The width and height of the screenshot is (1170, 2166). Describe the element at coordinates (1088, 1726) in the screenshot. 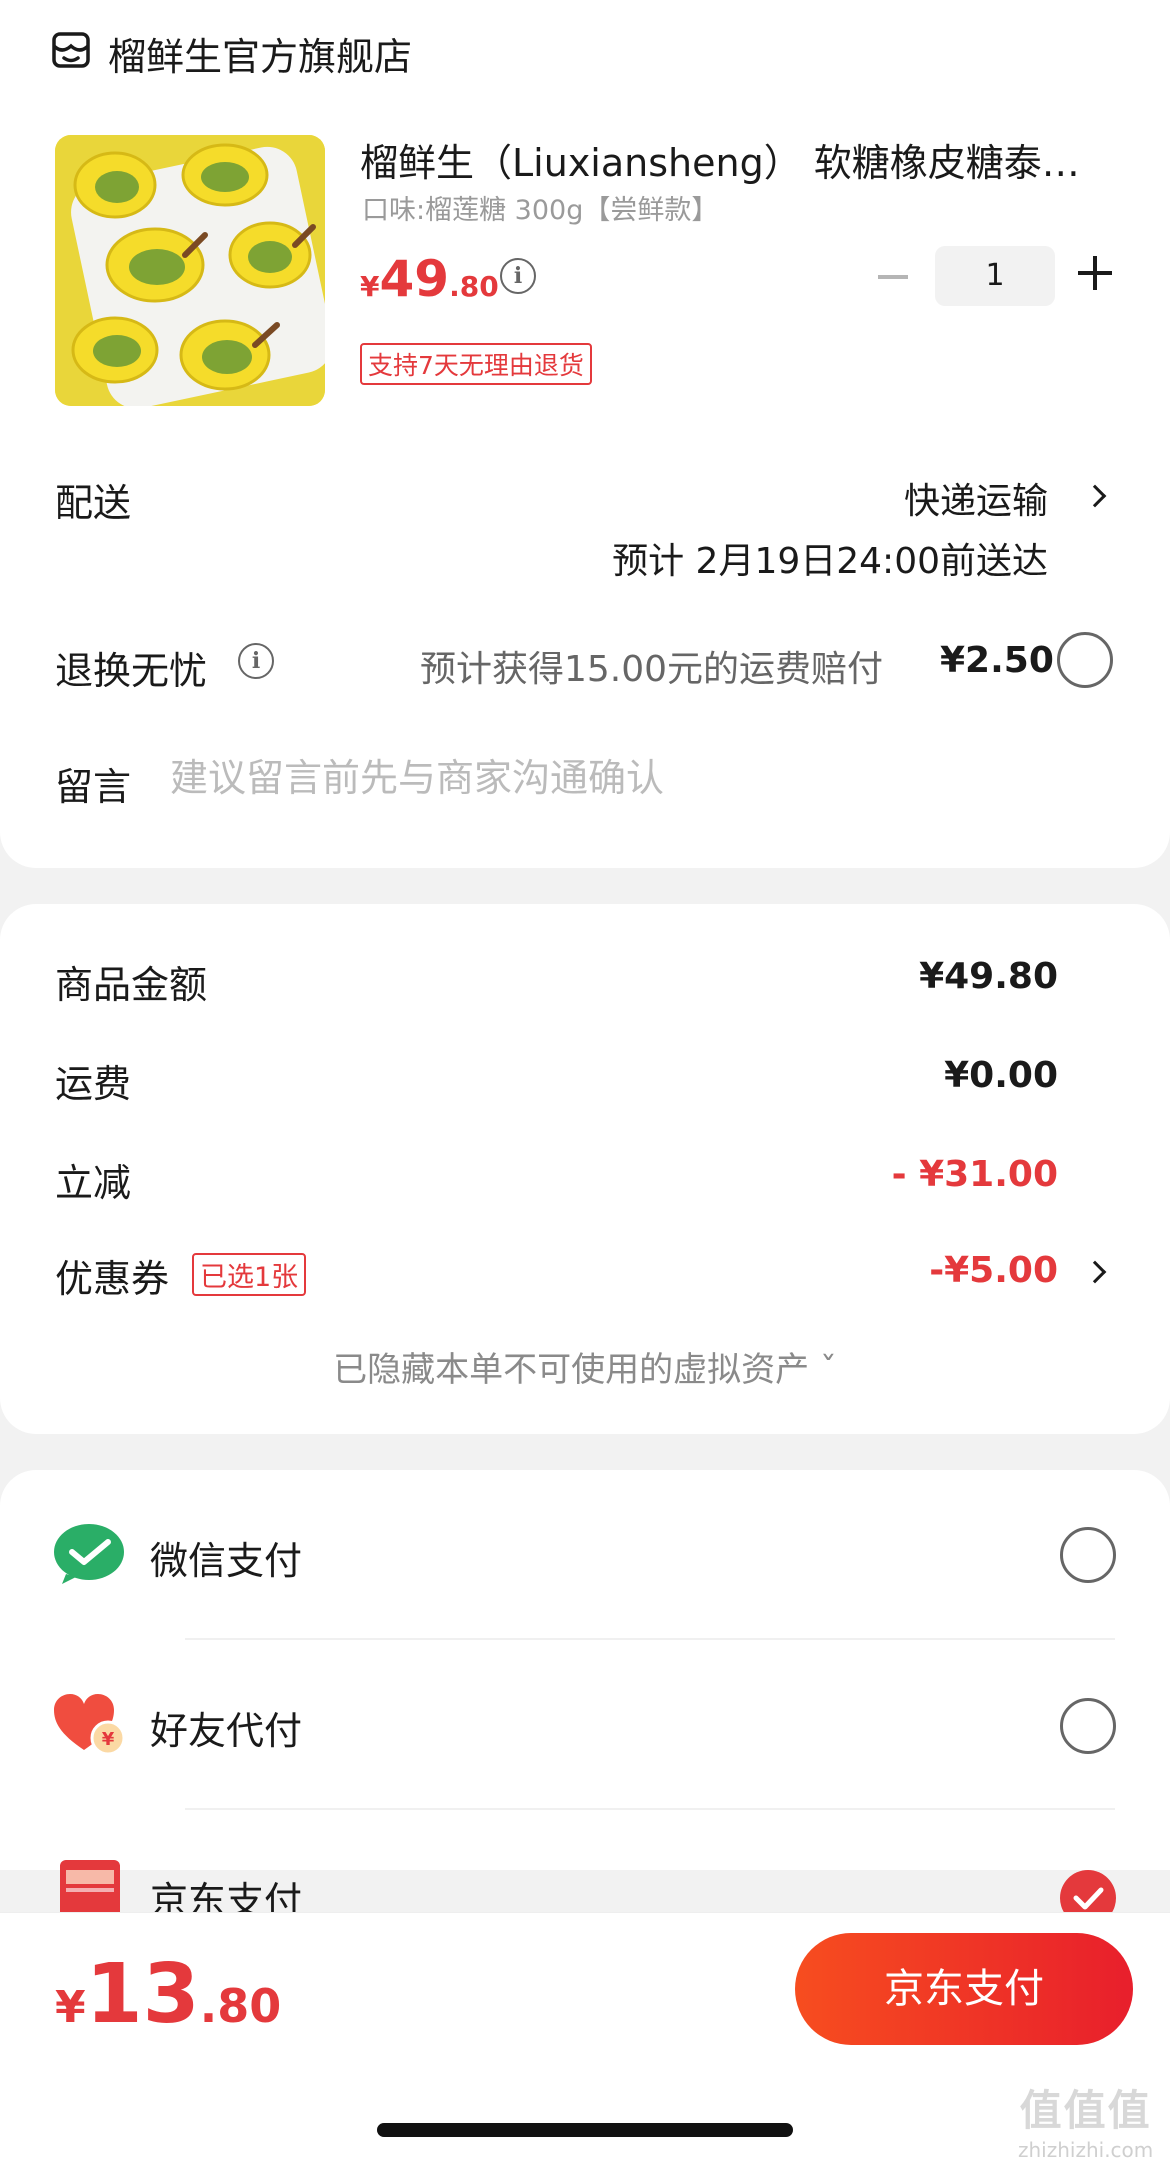

I see `friend-pay-radio` at that location.